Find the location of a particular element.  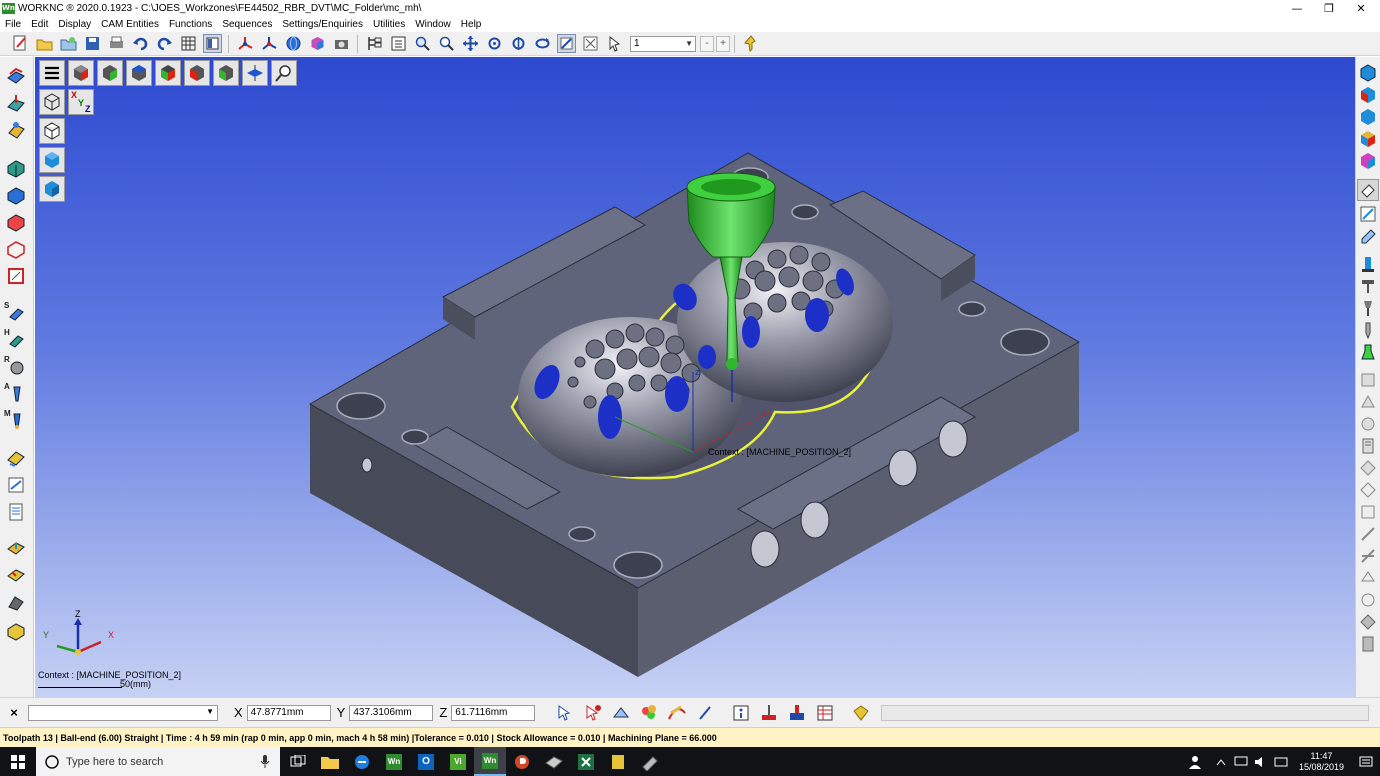

tree-view-icon is located at coordinates (374, 43).